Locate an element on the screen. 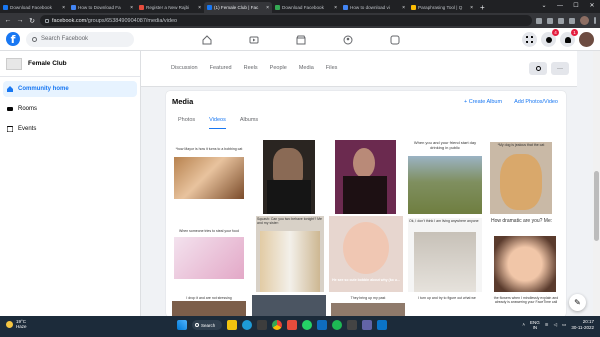  home-nav-button is located at coordinates (206, 39).